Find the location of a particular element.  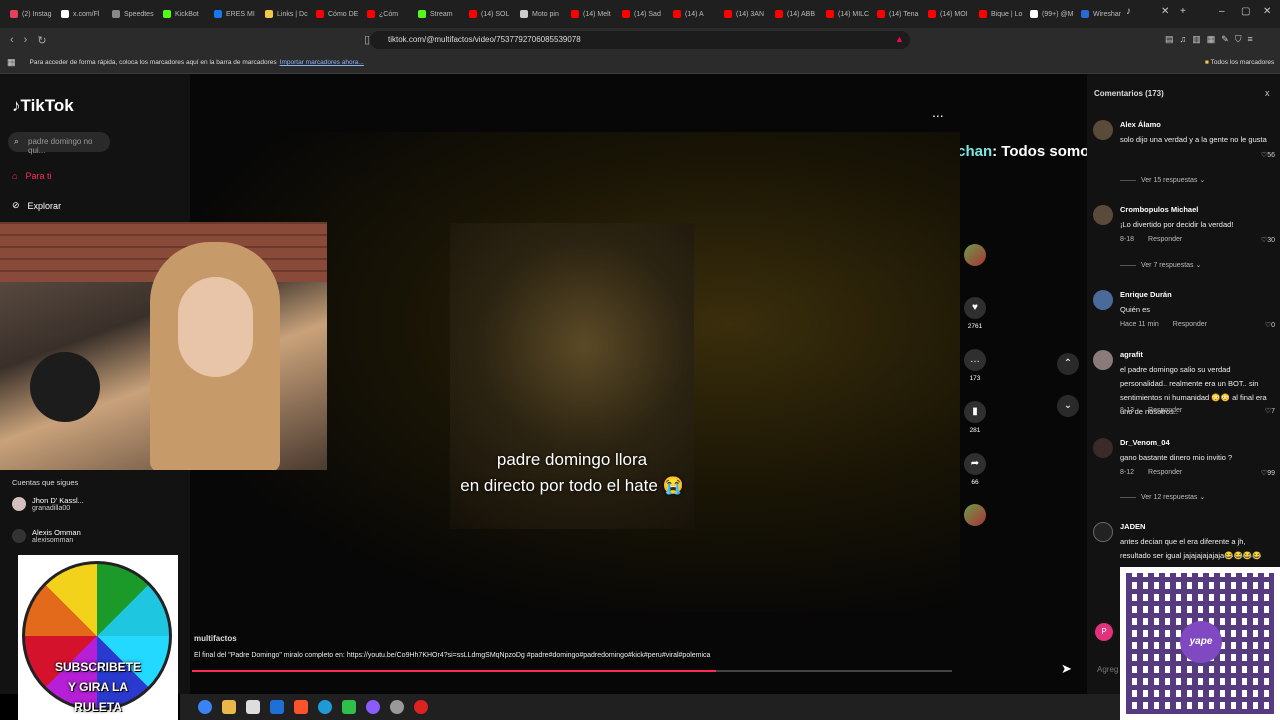

comment-meta: 8-13 Responder is located at coordinates (1151, 410).